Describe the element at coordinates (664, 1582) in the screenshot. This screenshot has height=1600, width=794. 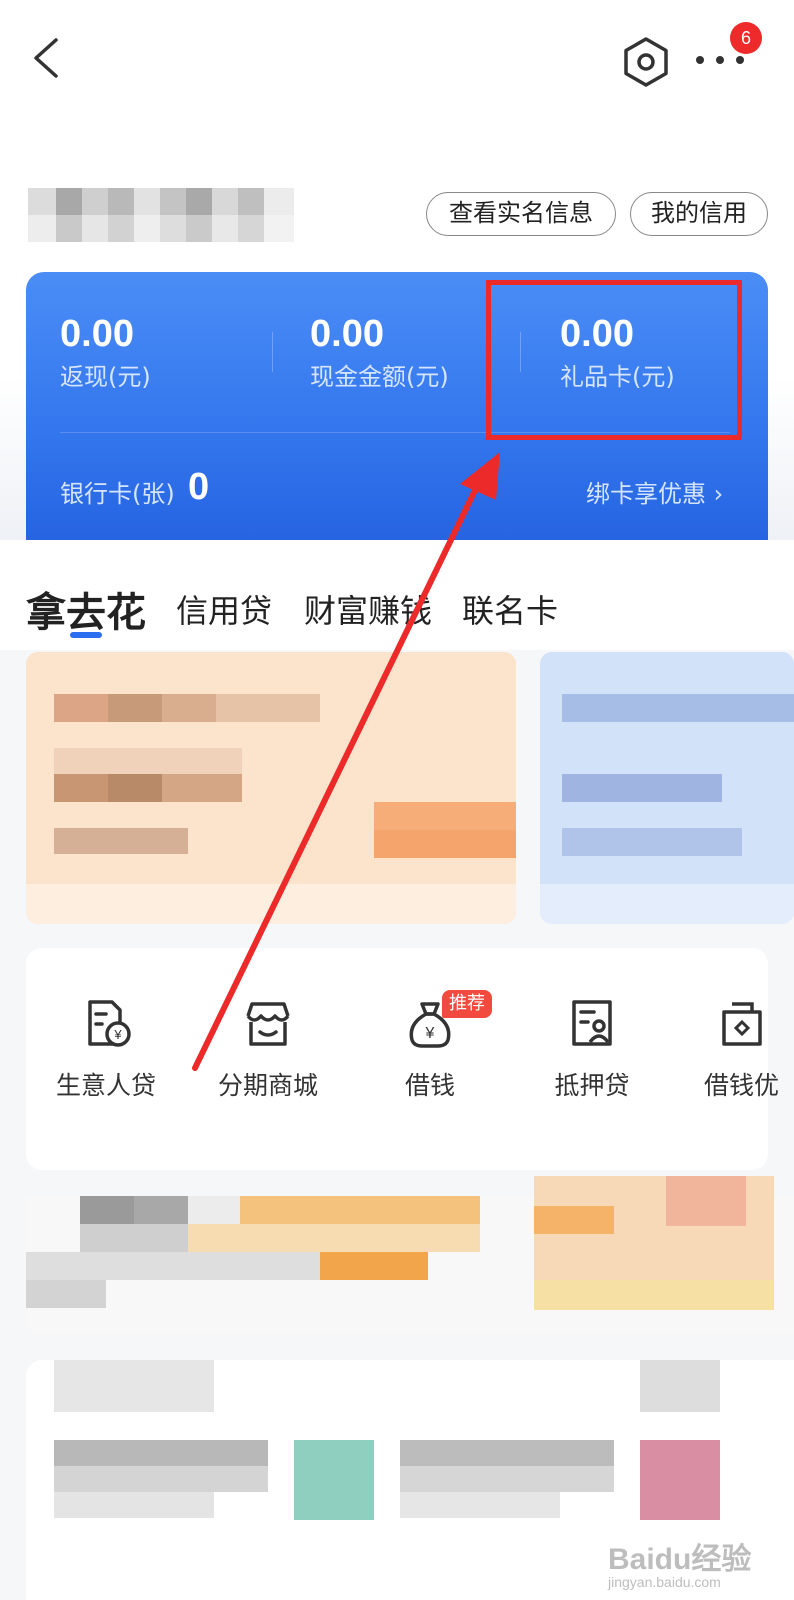
I see `watermark-url: jingyan.baidu.com` at that location.